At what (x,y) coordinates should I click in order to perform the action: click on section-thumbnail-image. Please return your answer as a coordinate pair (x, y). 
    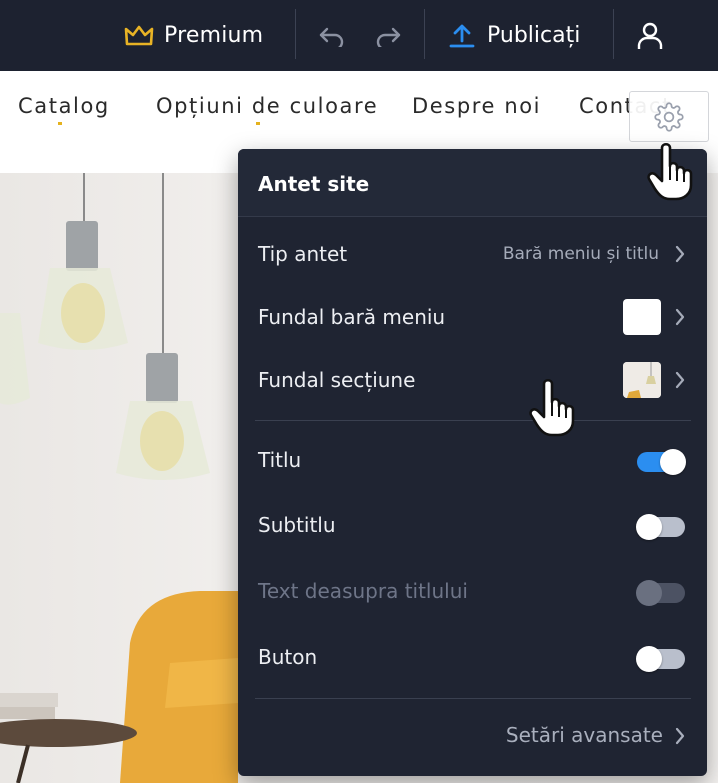
    Looking at the image, I should click on (642, 380).